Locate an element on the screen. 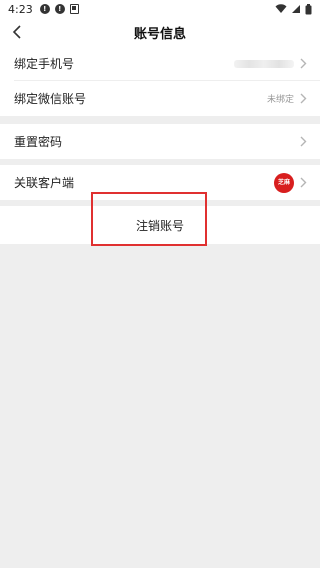 The height and width of the screenshot is (568, 320). bind-wechat-row: 绑定微信账号 未绑定 is located at coordinates (160, 98).